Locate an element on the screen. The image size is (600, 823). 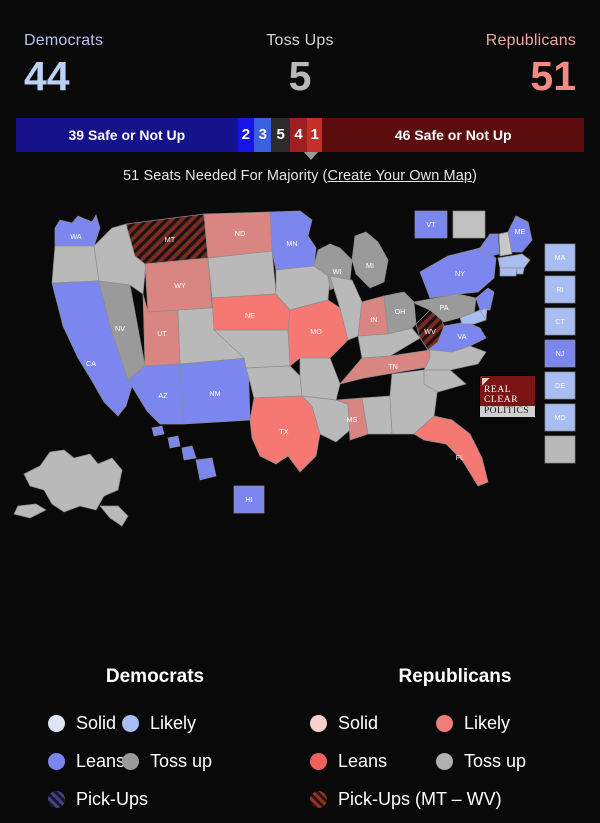
legend-item-rep-tossup: Toss up is located at coordinates (481, 761).